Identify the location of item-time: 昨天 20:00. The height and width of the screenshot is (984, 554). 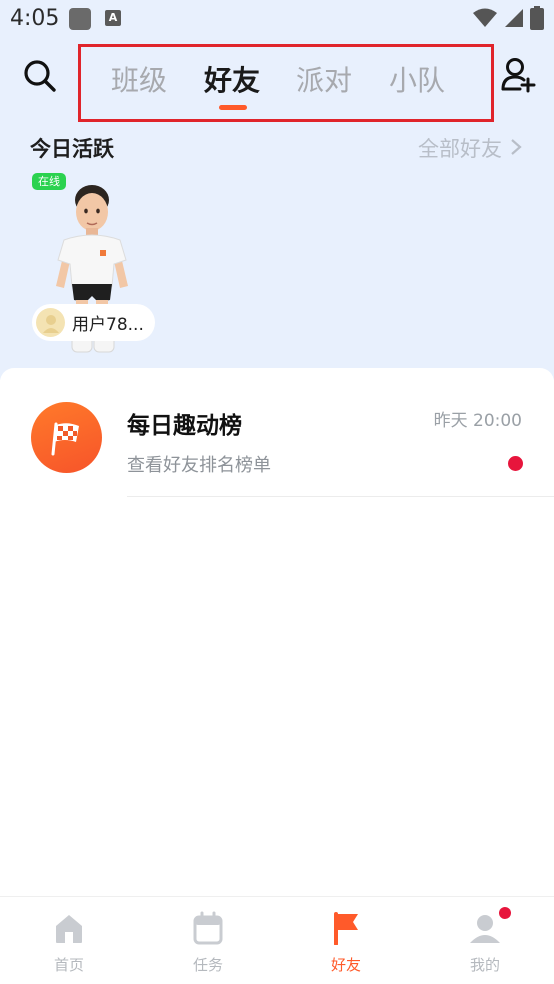
(477, 421).